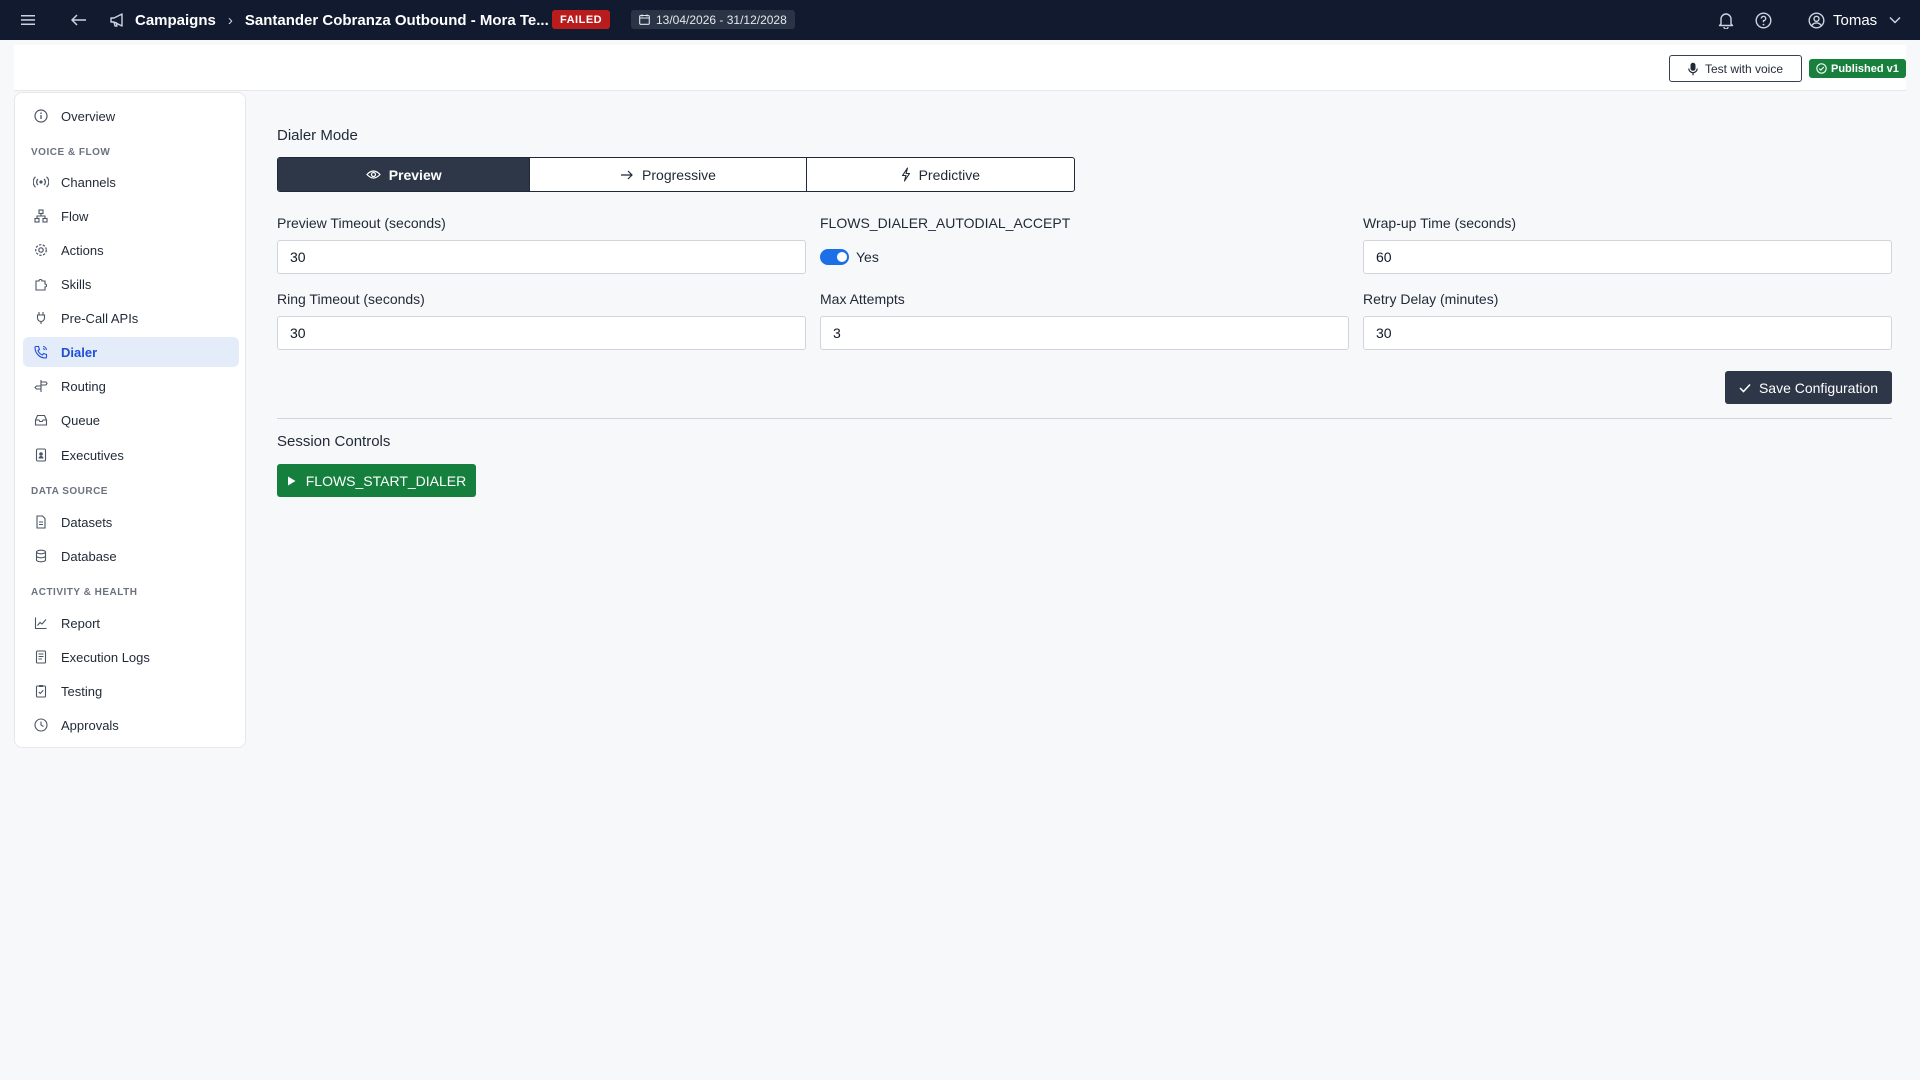  Describe the element at coordinates (82, 250) in the screenshot. I see `sidebar-item-label: Actions` at that location.